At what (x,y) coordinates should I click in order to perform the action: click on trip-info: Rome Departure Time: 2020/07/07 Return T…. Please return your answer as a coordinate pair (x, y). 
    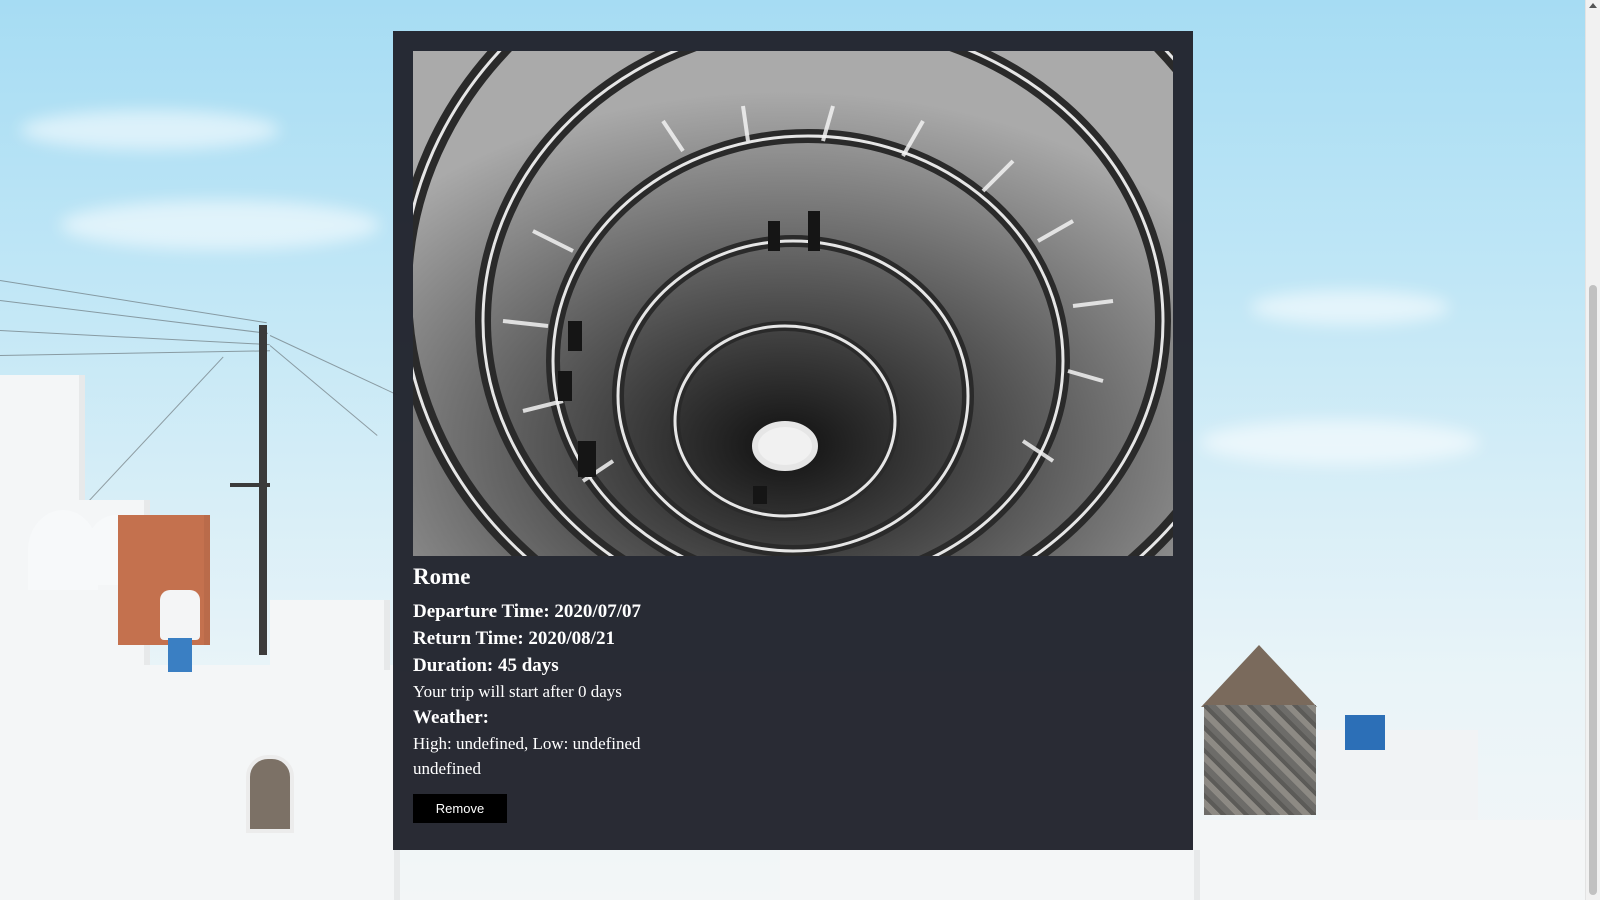
    Looking at the image, I should click on (793, 692).